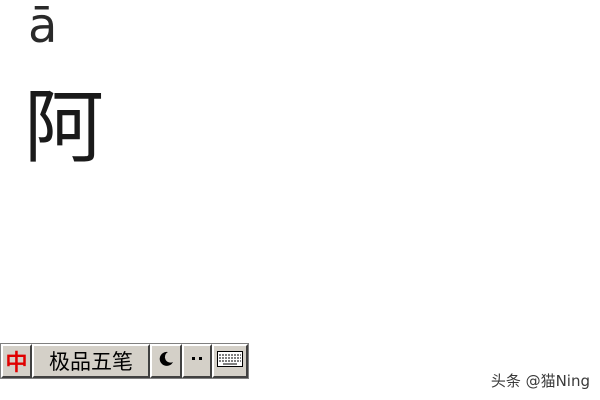 The width and height of the screenshot is (600, 400). What do you see at coordinates (64, 127) in the screenshot?
I see `hanzi-character: 阿` at bounding box center [64, 127].